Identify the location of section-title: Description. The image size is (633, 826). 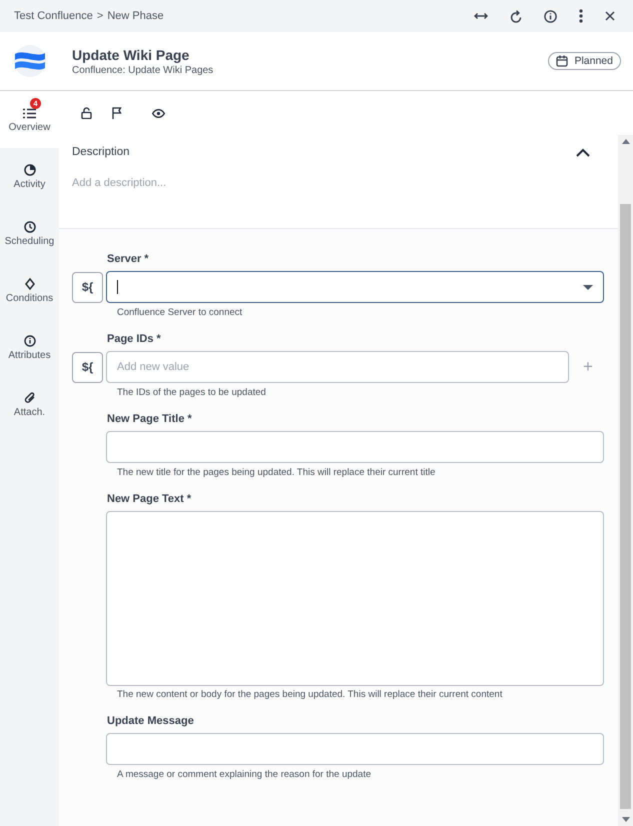
(101, 152).